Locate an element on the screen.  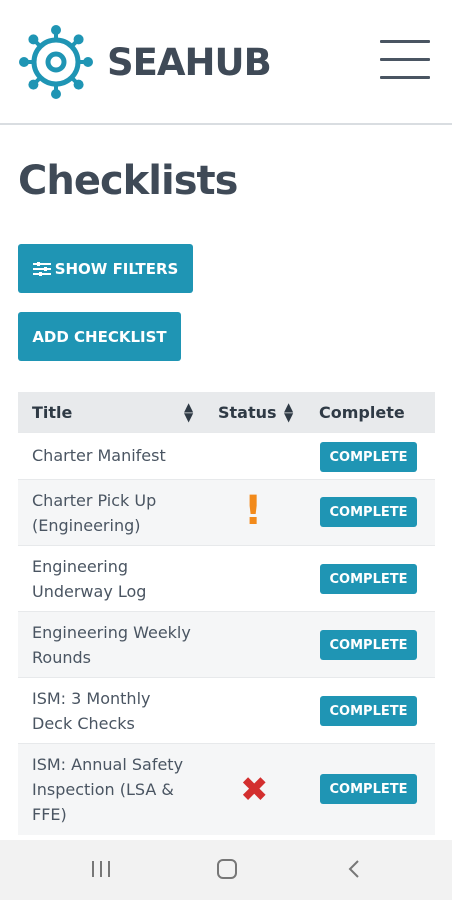
table-row: Charter Manifest COMPLETE is located at coordinates (226, 455).